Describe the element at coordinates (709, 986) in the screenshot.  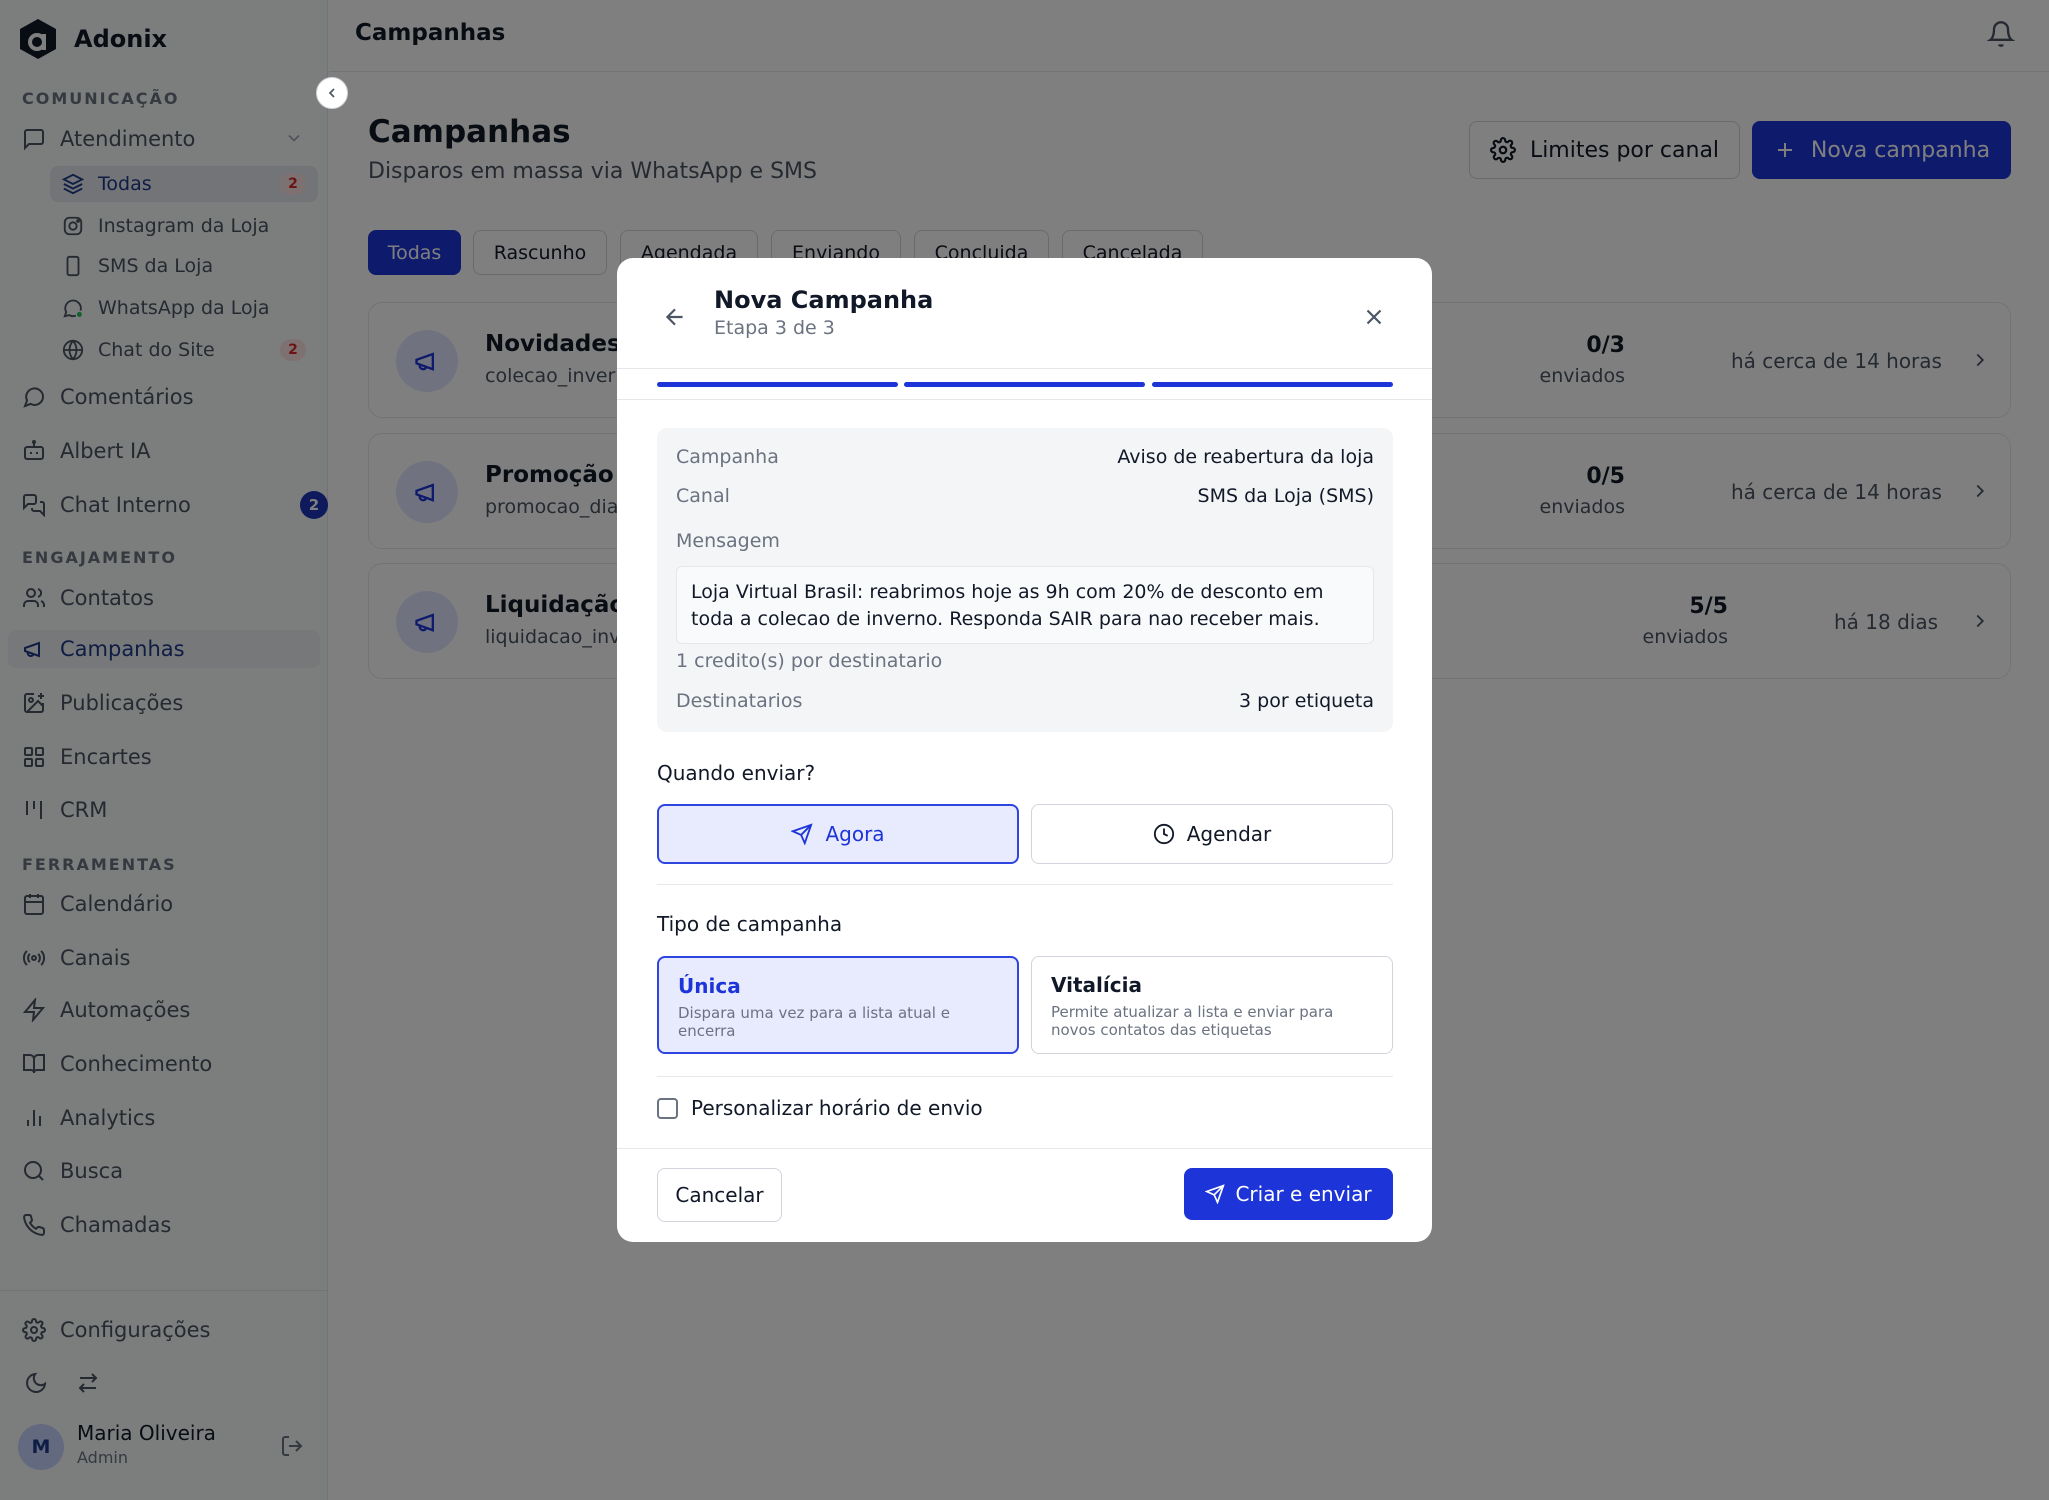
I see `type-title: Única` at that location.